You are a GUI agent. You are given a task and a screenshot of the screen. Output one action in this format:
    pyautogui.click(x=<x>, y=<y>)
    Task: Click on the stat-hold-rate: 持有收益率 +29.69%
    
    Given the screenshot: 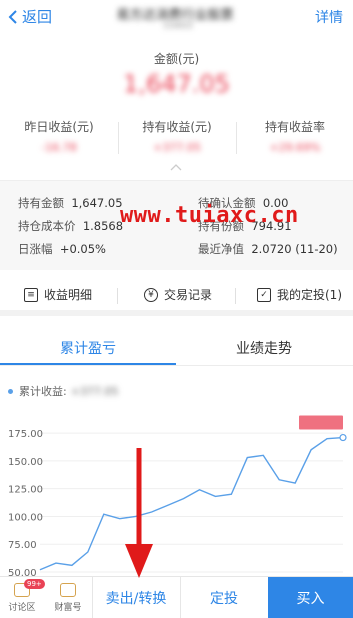 What is the action you would take?
    pyautogui.click(x=294, y=136)
    